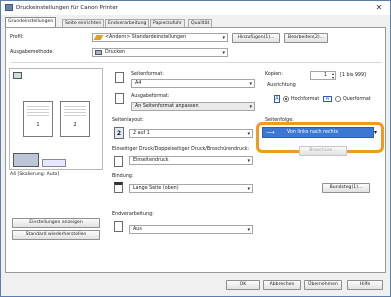 Image resolution: width=391 pixels, height=297 pixels. What do you see at coordinates (123, 176) in the screenshot?
I see `binding-label: Bindung:` at bounding box center [123, 176].